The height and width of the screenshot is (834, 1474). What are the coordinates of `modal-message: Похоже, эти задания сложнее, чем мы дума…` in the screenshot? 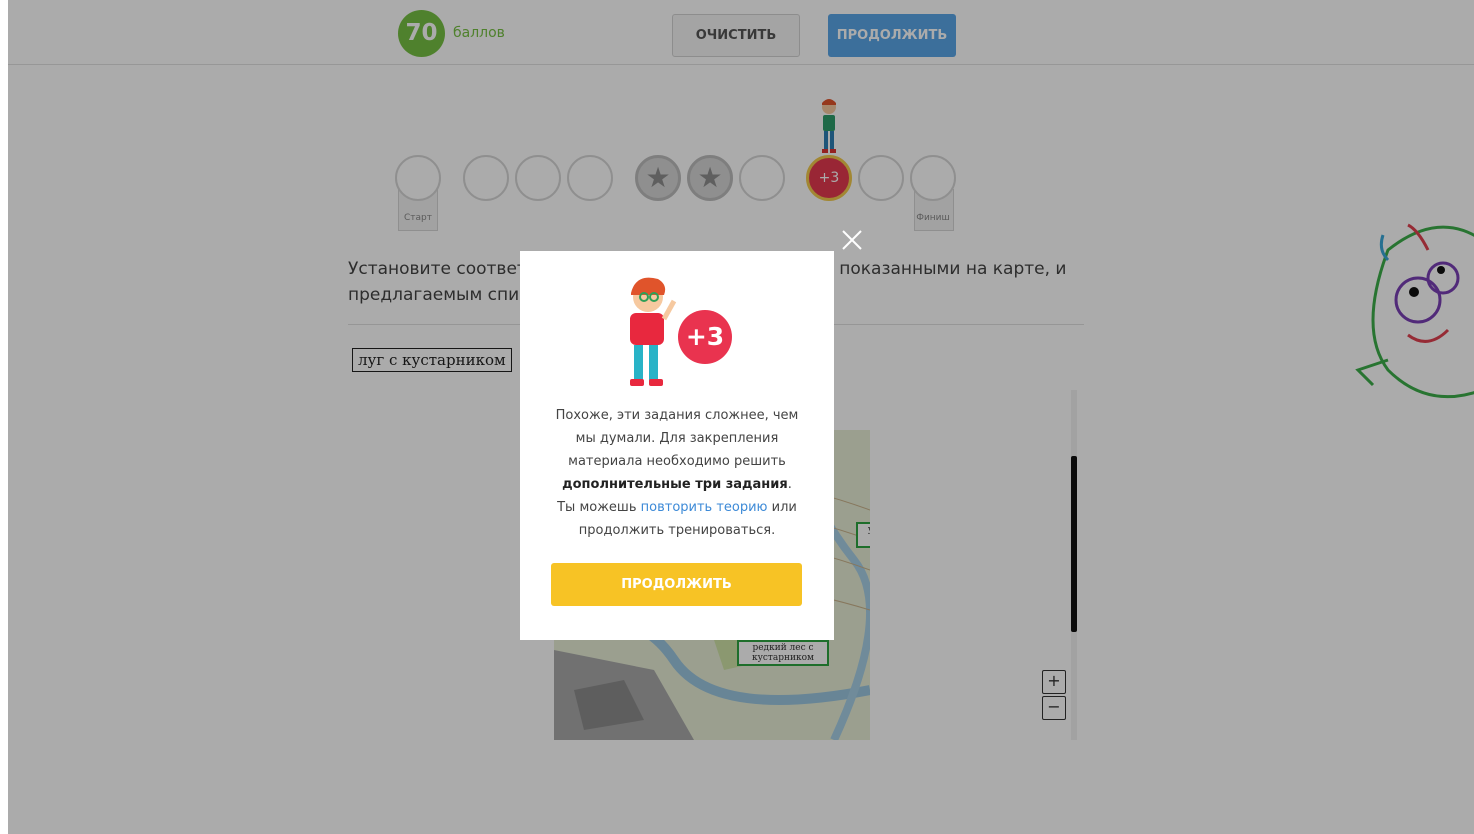 It's located at (677, 473).